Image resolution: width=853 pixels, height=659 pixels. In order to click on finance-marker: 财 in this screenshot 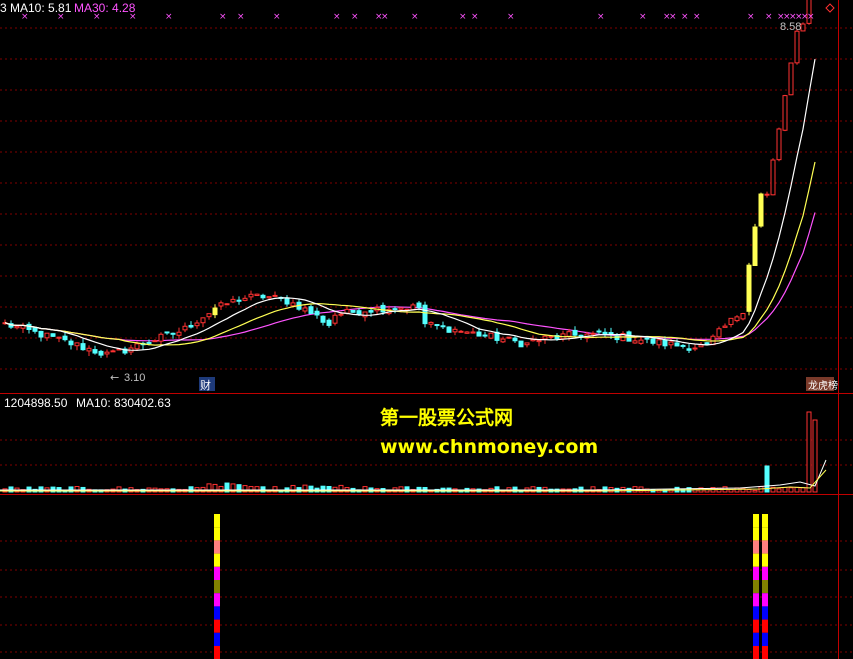, I will do `click(207, 384)`.